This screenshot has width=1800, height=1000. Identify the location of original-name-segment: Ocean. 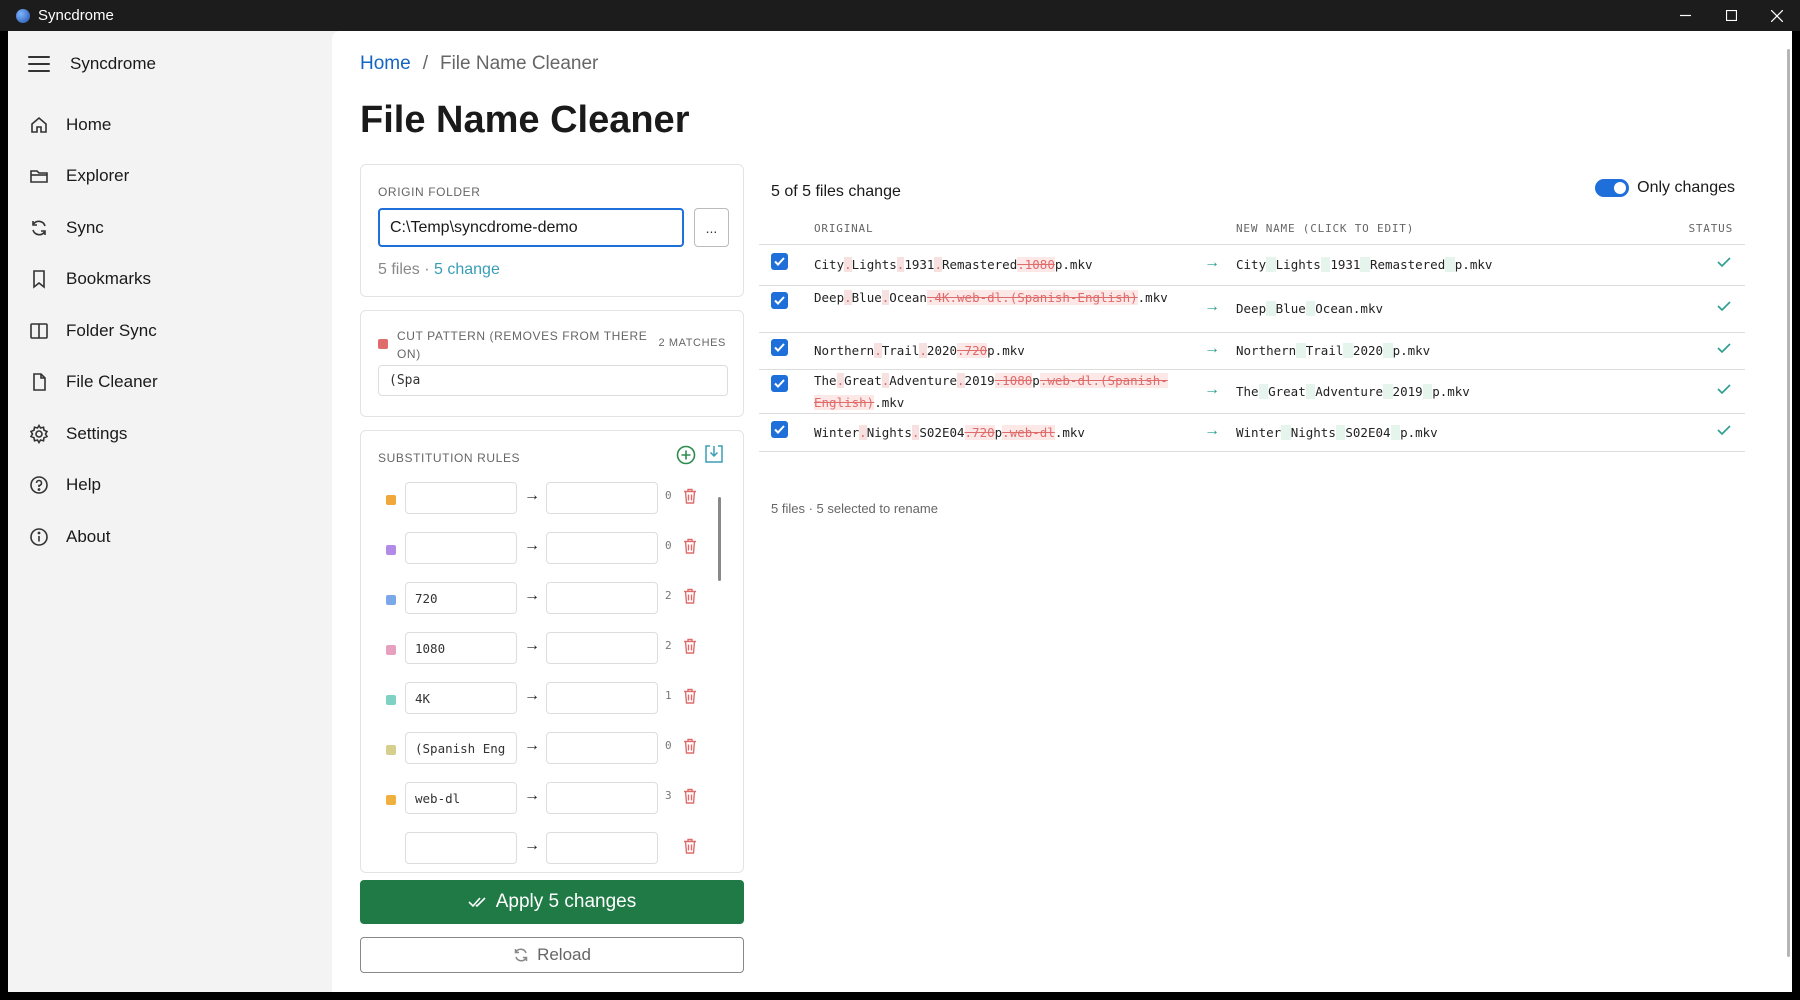
(908, 297).